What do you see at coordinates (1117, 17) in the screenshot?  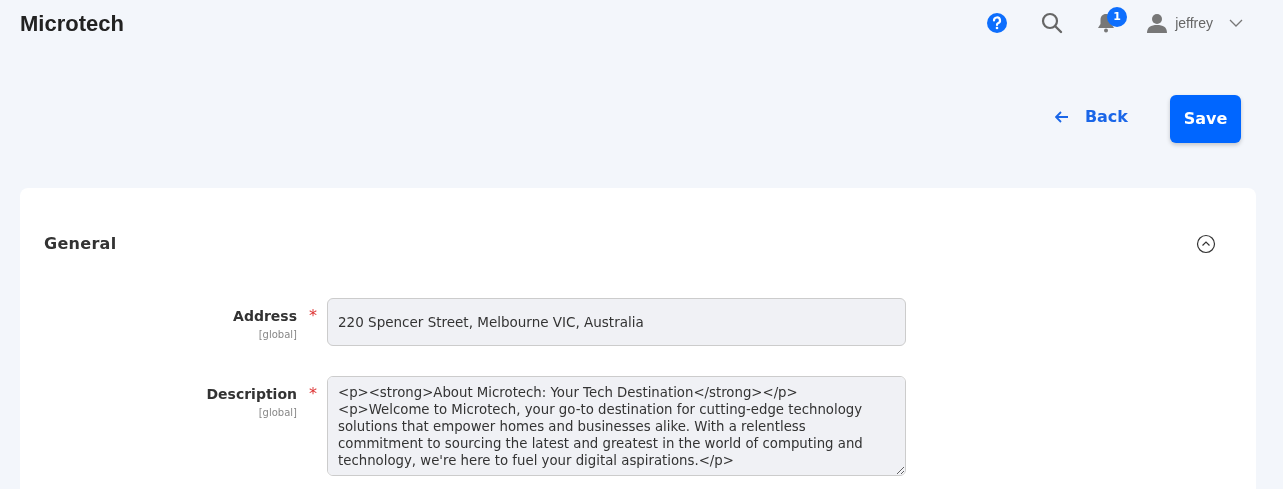 I see `notification-count: 1` at bounding box center [1117, 17].